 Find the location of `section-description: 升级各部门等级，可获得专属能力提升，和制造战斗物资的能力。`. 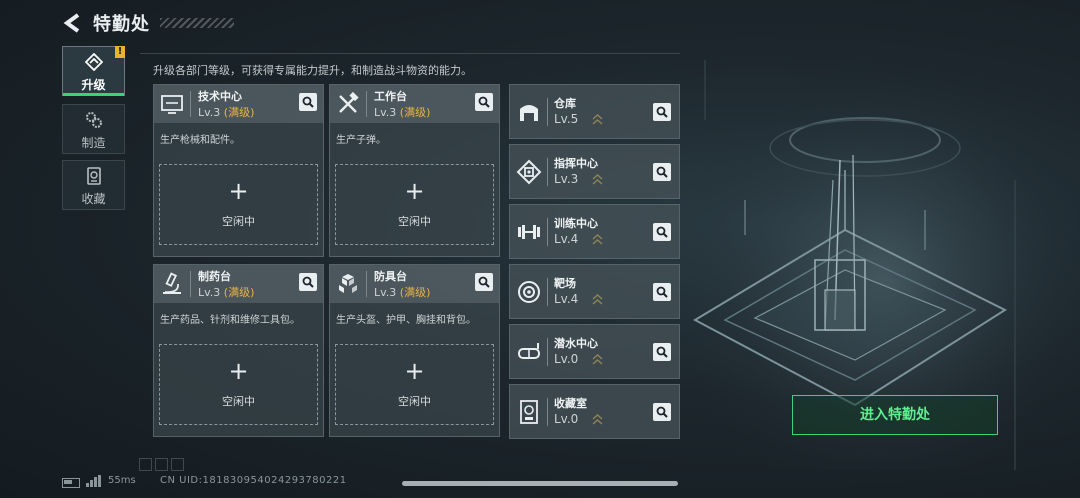

section-description: 升级各部门等级，可获得专属能力提升，和制造战斗物资的能力。 is located at coordinates (312, 70).